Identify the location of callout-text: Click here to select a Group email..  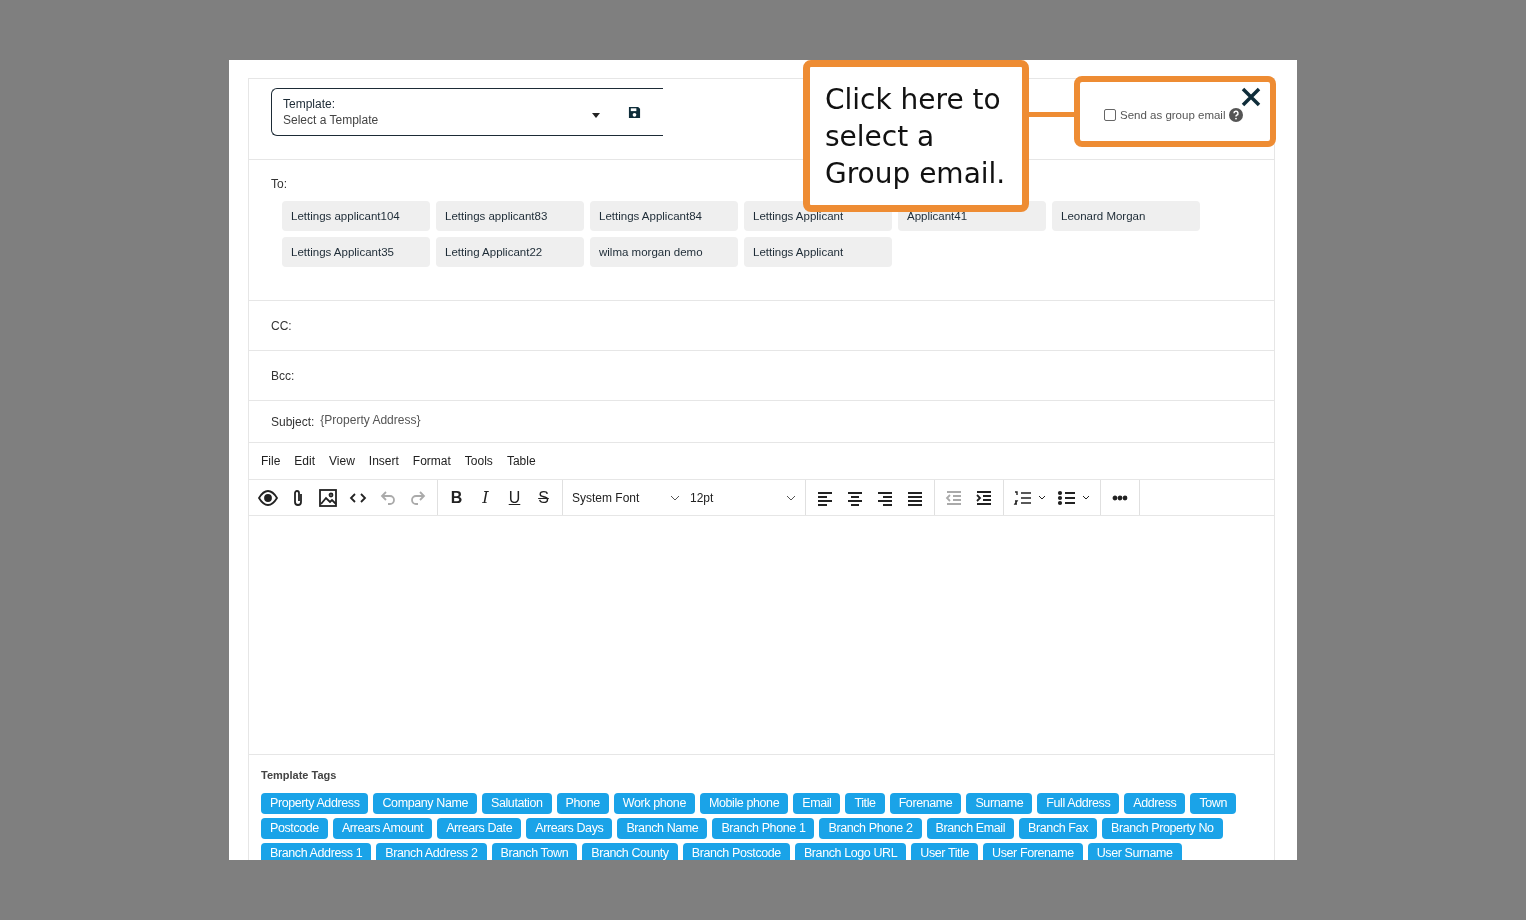
(916, 137).